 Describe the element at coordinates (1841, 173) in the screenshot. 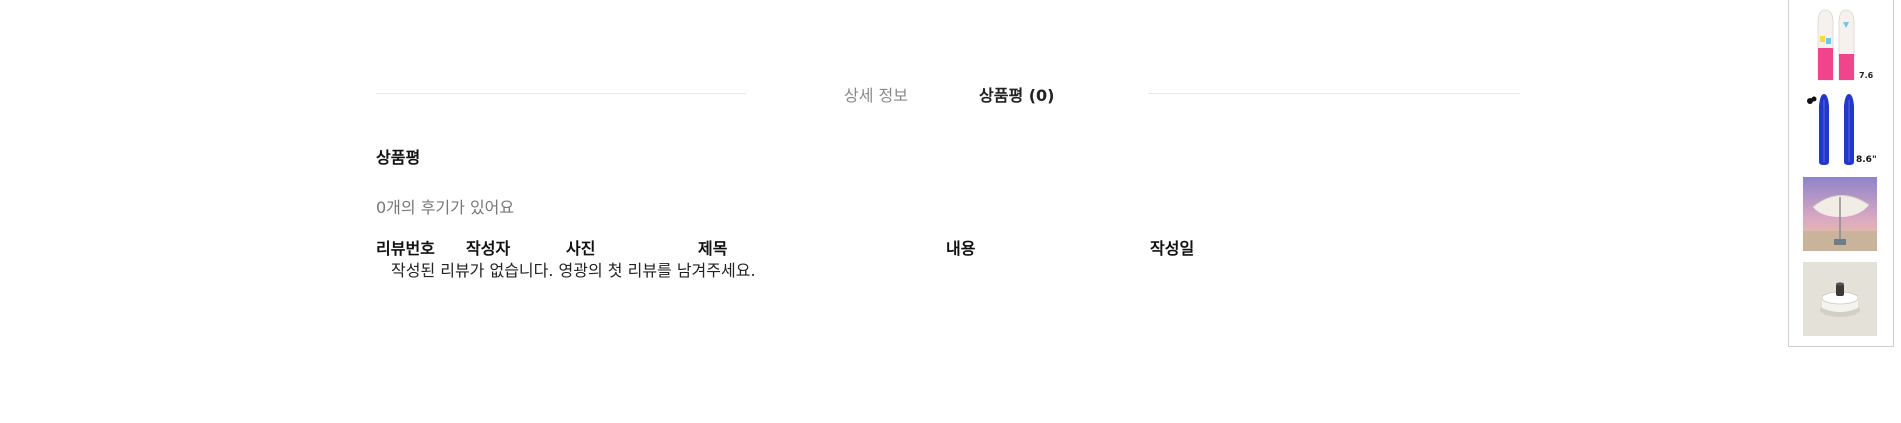

I see `recently-viewed-panel: 7.6 8.6"` at that location.